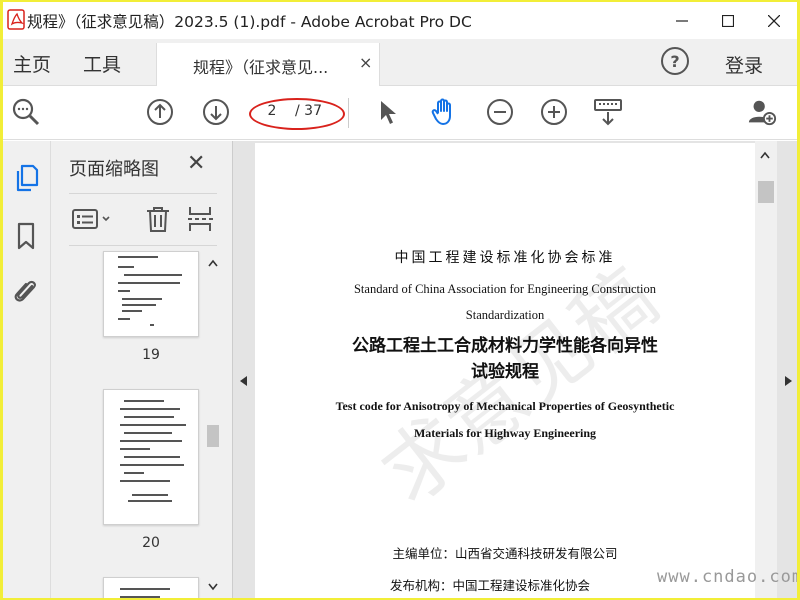 Image resolution: width=800 pixels, height=600 pixels. Describe the element at coordinates (348, 113) in the screenshot. I see `toolbar-divider` at that location.